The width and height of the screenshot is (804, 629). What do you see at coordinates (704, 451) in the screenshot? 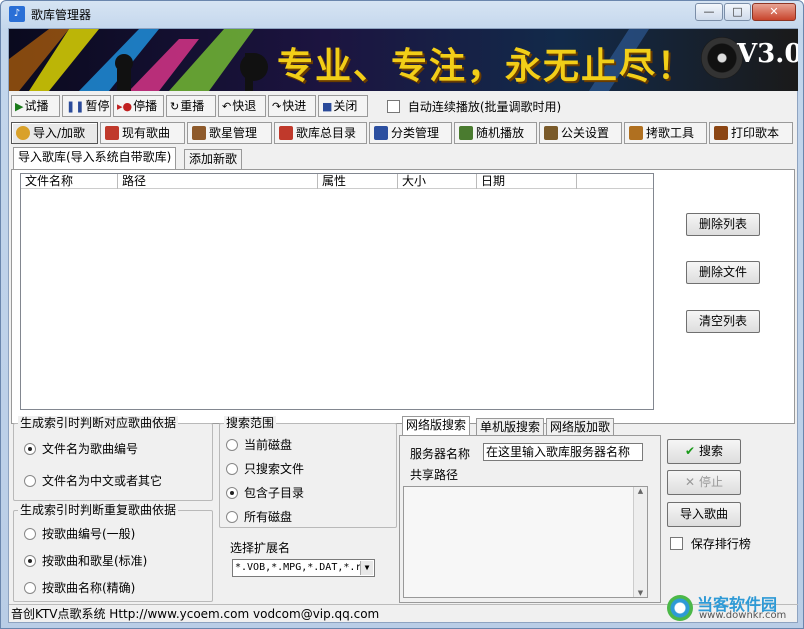
I see `search-button: ✔ 搜索` at bounding box center [704, 451].